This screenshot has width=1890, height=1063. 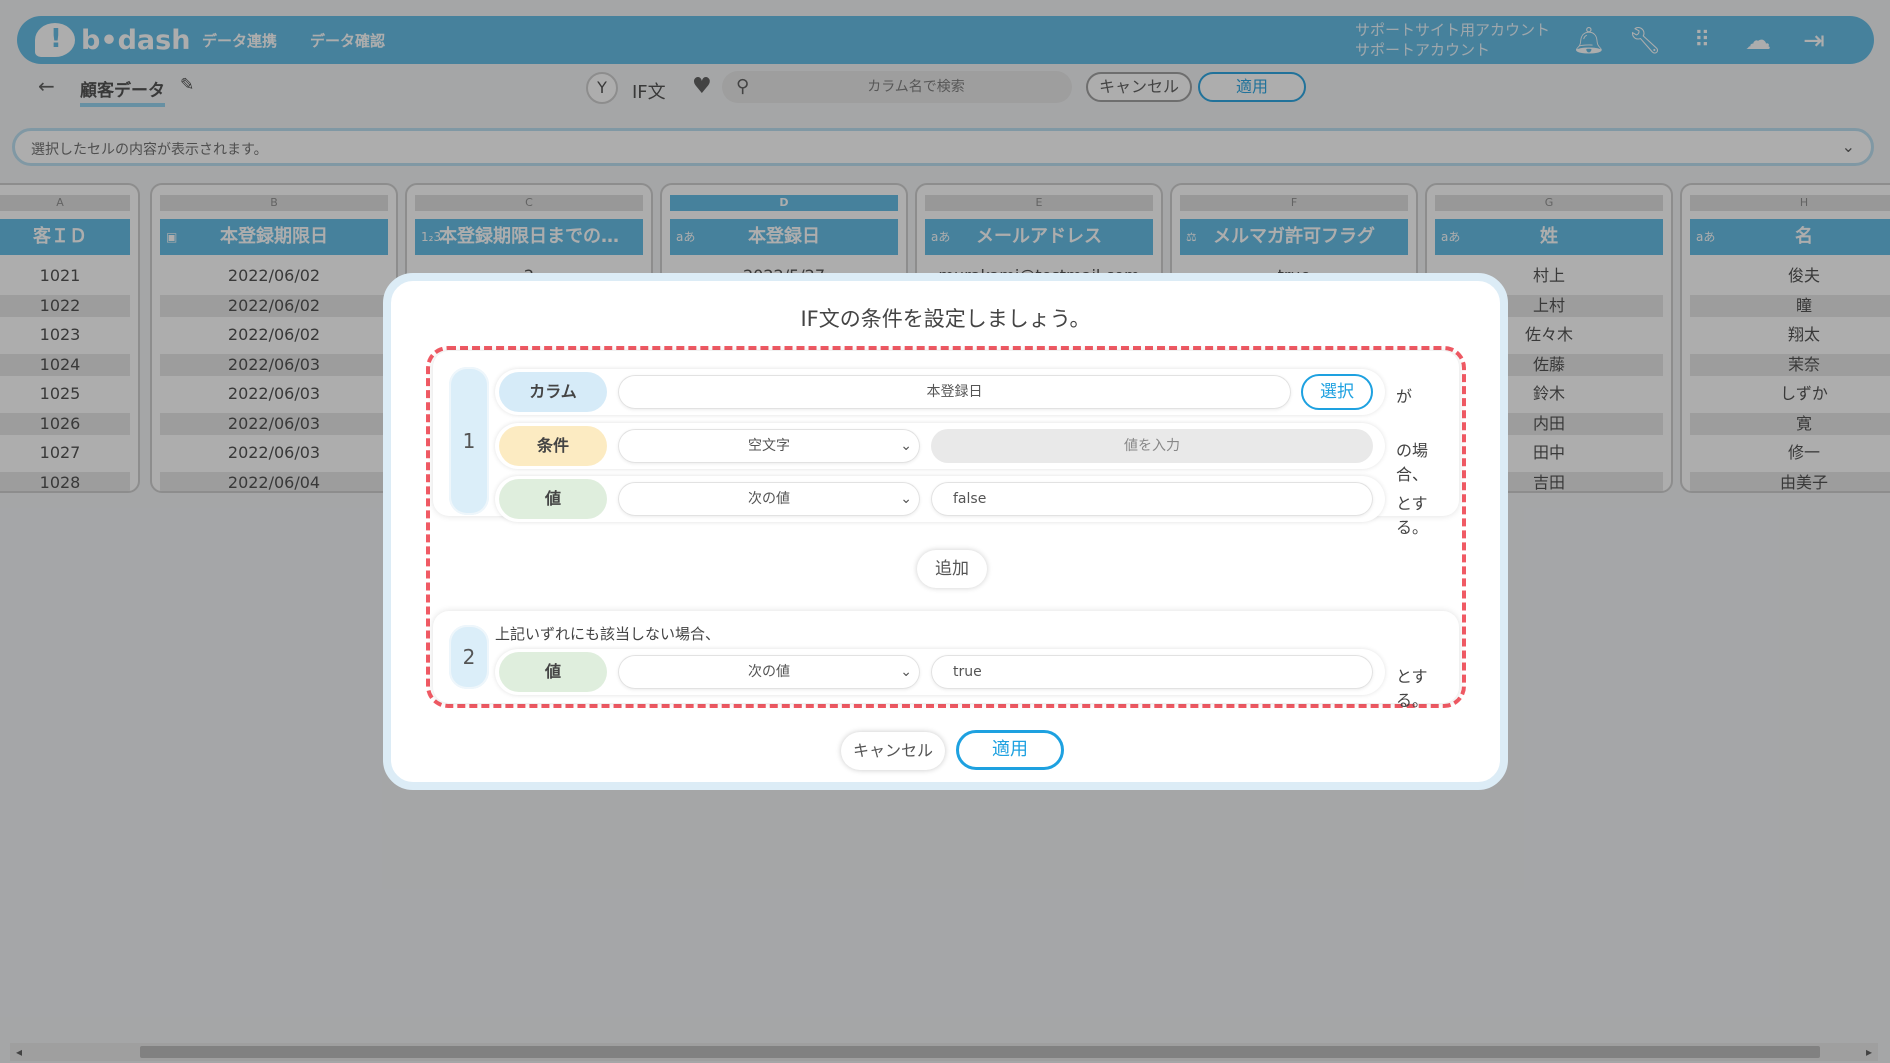 What do you see at coordinates (954, 392) in the screenshot?
I see `column-value-field: 本登録日` at bounding box center [954, 392].